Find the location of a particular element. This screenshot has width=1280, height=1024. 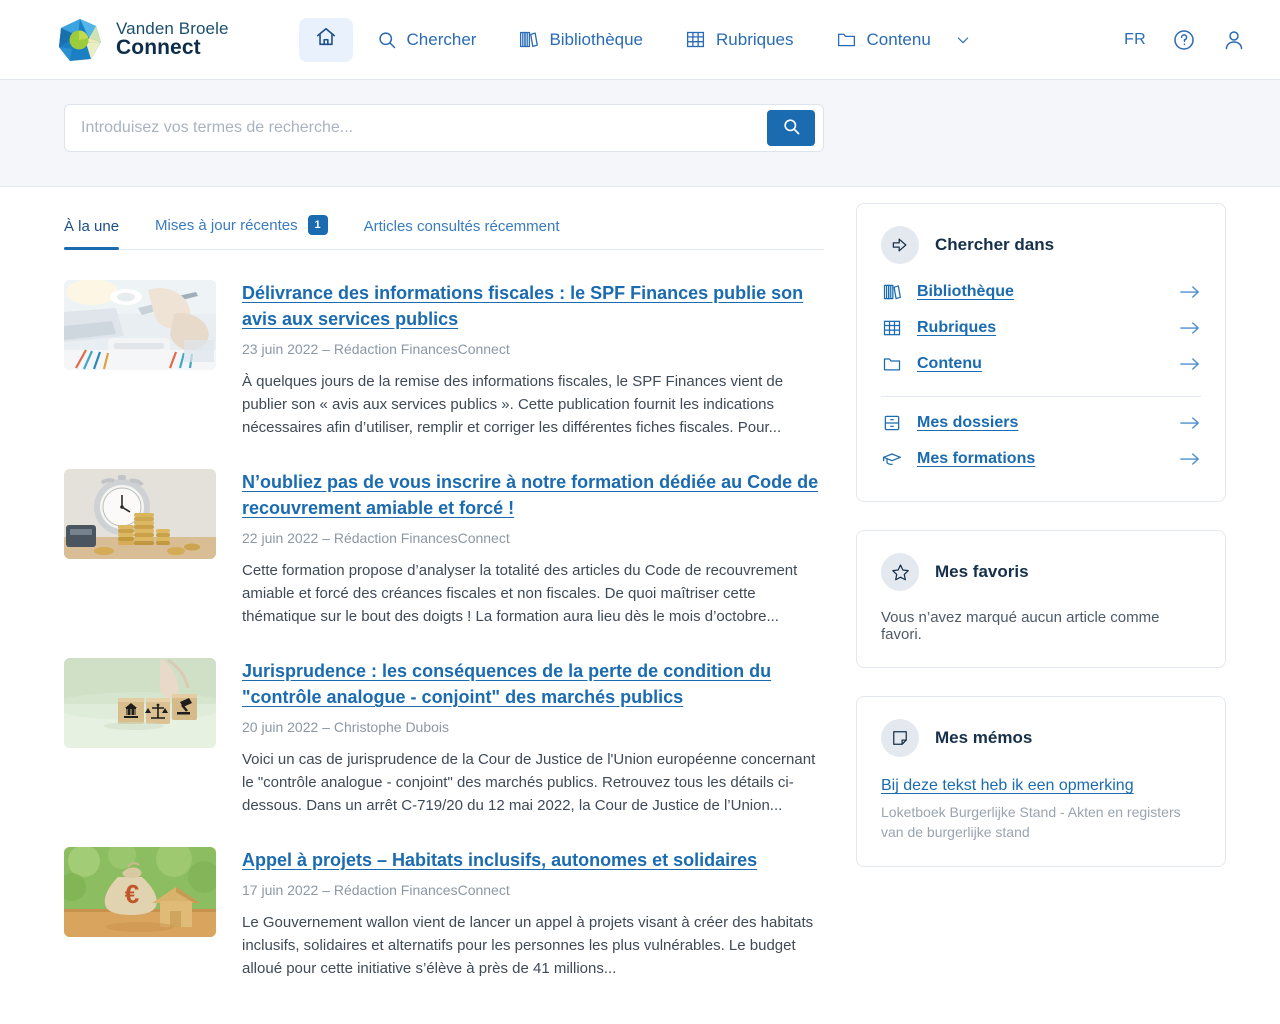

tab-mises-a-jour-recentes: Mises à jour récentes 1 is located at coordinates (241, 232).